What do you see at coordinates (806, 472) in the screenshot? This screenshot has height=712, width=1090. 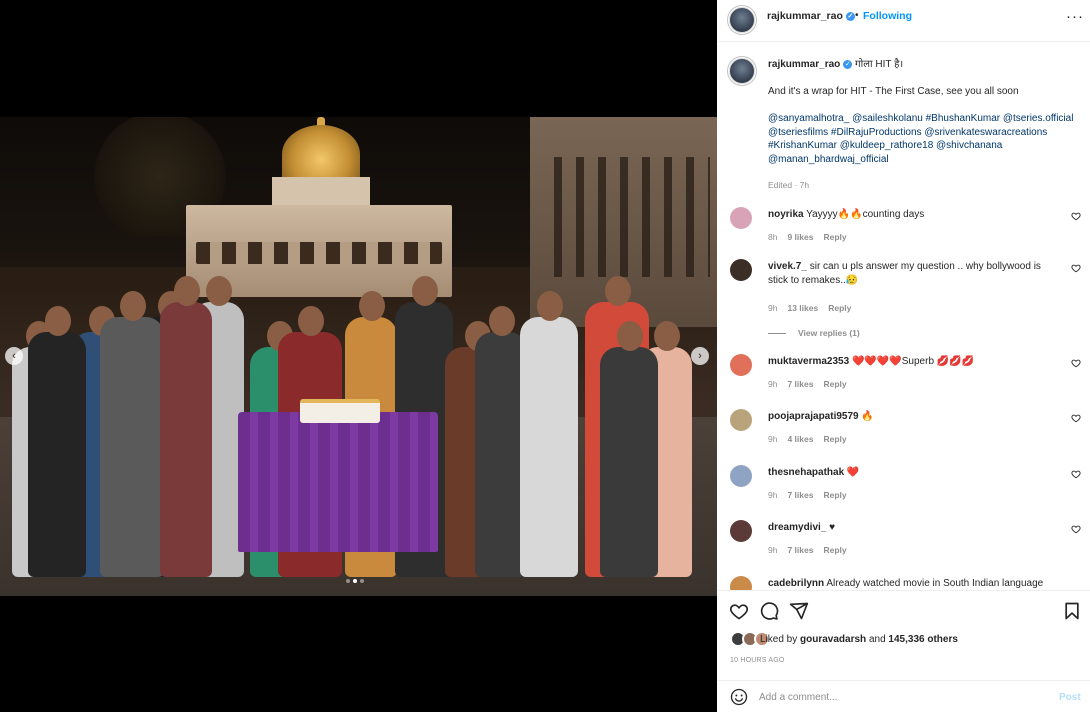 I see `comment-username: thesnehapathak` at bounding box center [806, 472].